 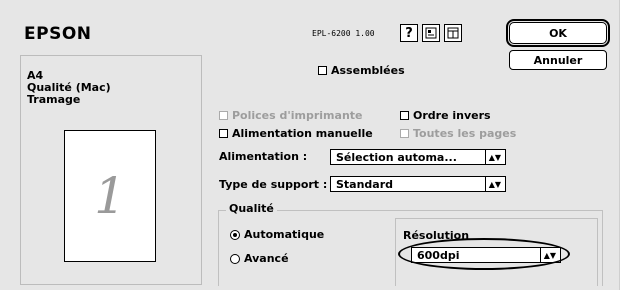 I want to click on layout-icon, so click(x=431, y=33).